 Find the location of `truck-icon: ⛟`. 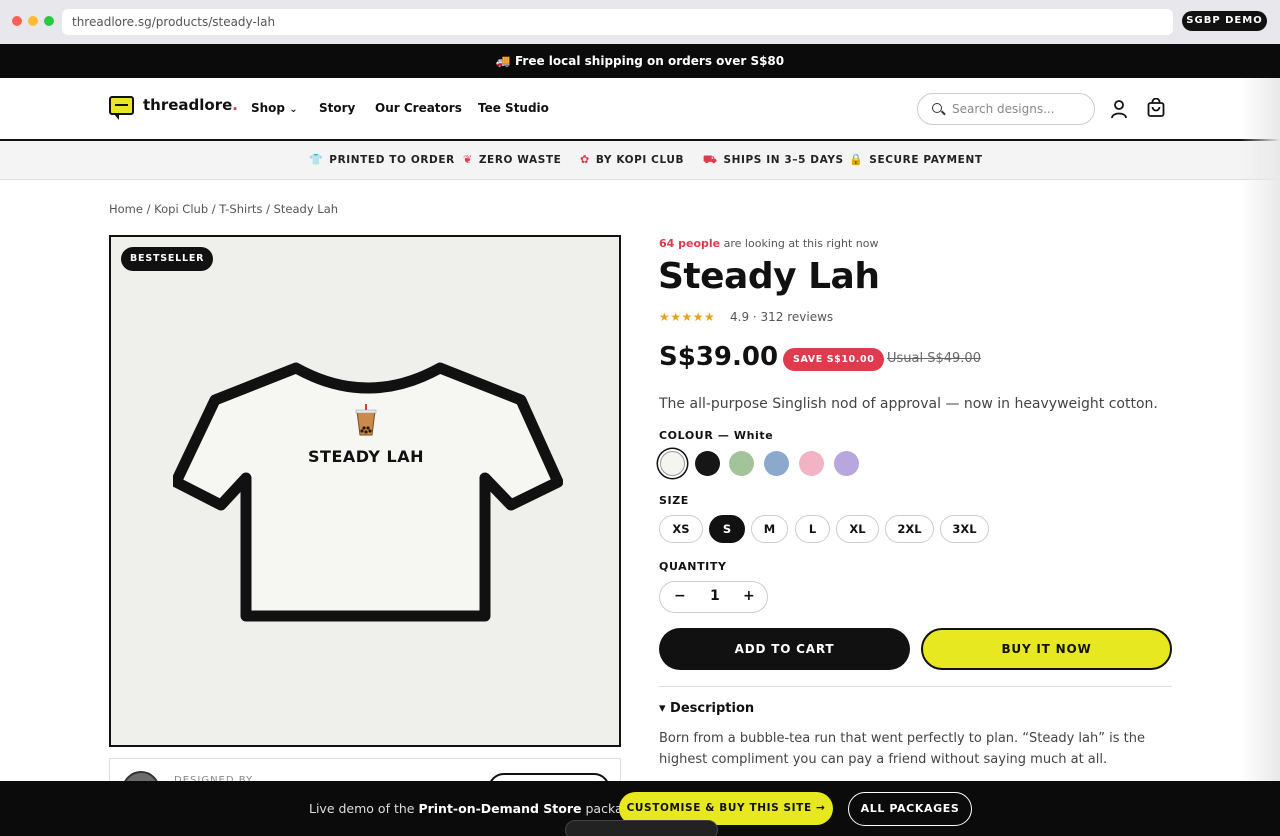

truck-icon: ⛟ is located at coordinates (710, 159).